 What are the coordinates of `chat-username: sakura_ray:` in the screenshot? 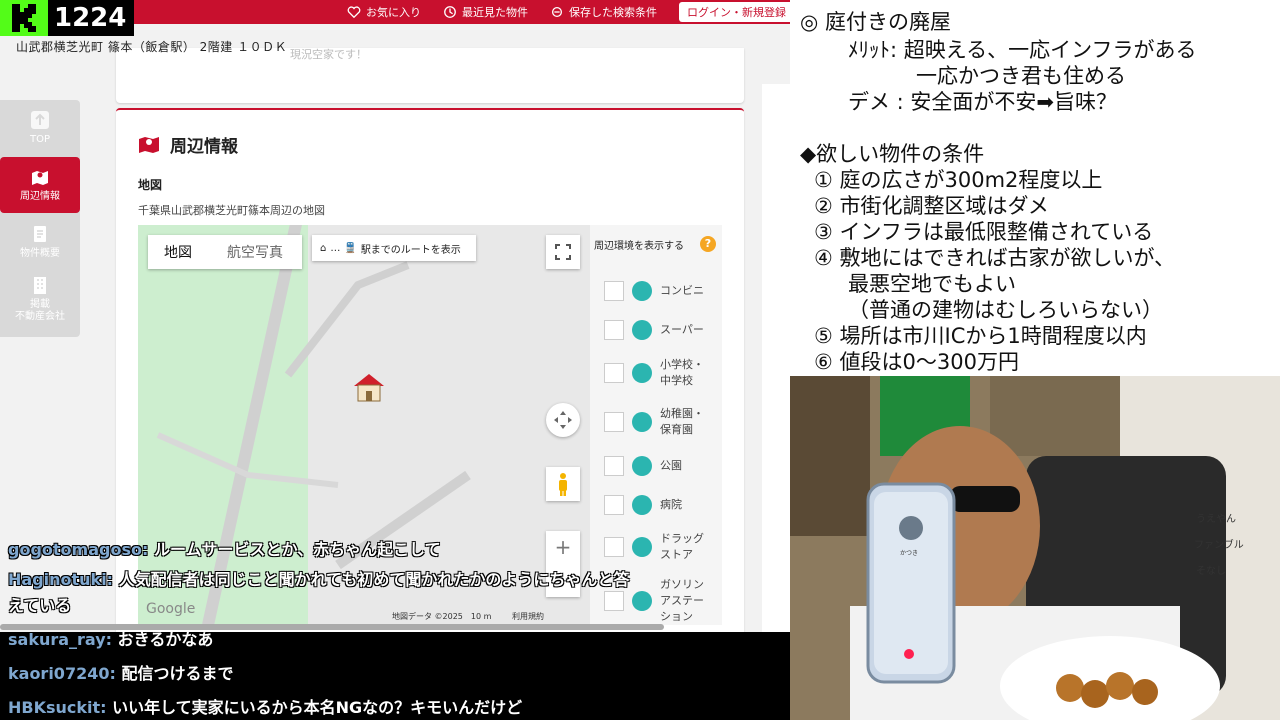 It's located at (60, 639).